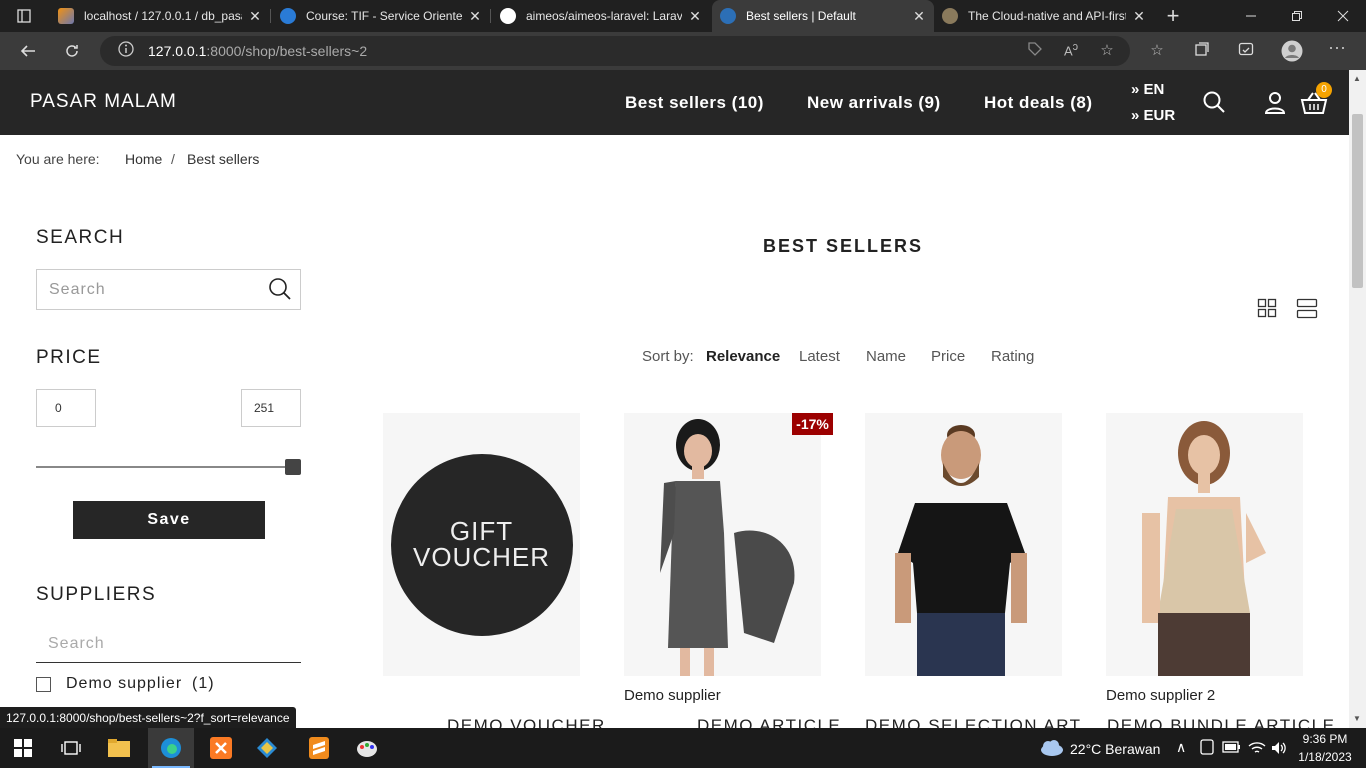  I want to click on sort-price: Price, so click(948, 356).